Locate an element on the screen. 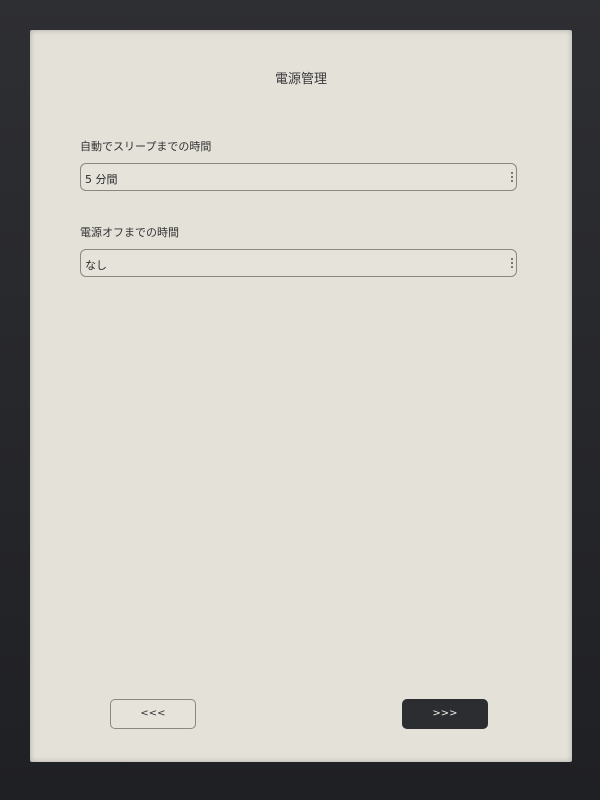  next-button: >>> is located at coordinates (445, 714).